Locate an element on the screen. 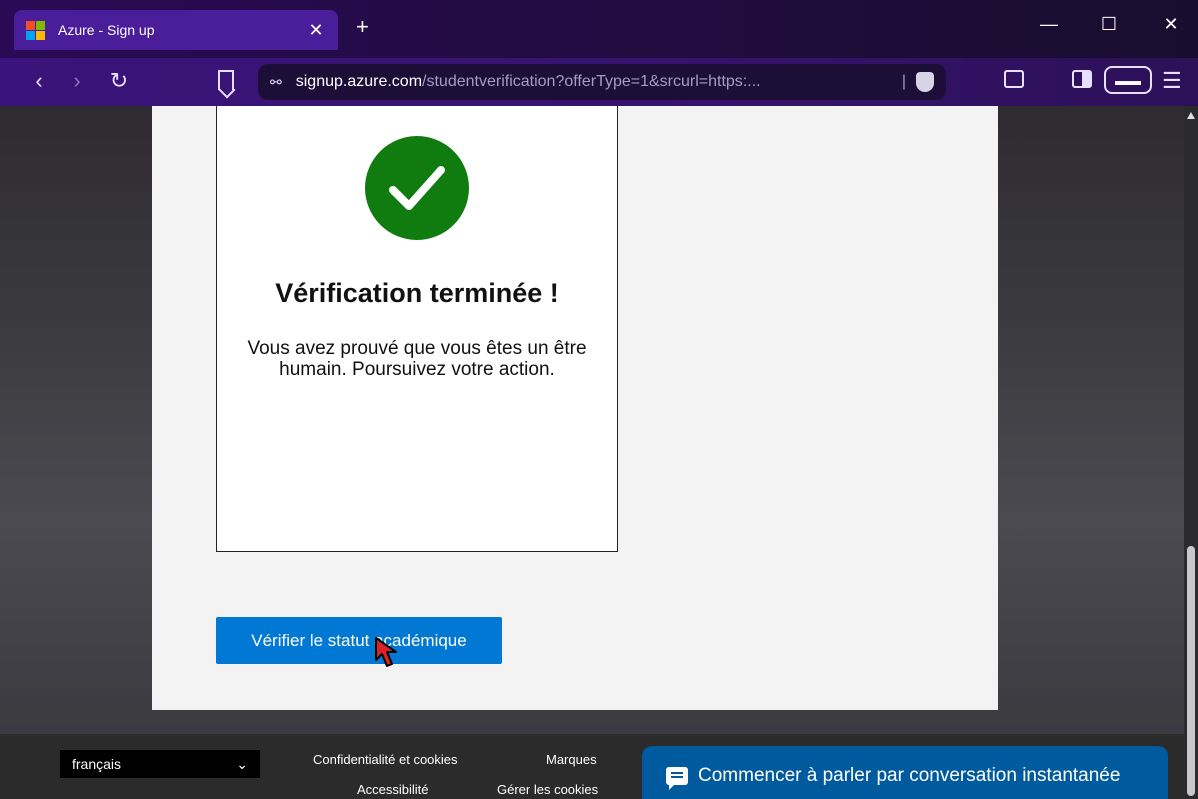 Image resolution: width=1198 pixels, height=799 pixels. language-value: français is located at coordinates (97, 764).